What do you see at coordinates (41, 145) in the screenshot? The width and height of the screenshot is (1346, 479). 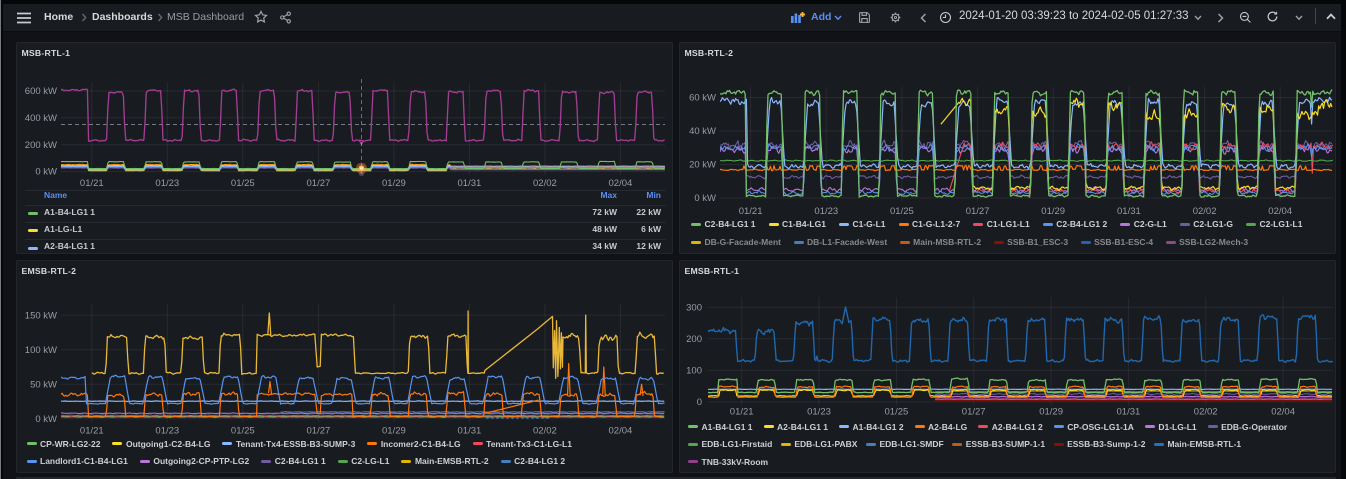 I see `svg-text: 200 kW` at bounding box center [41, 145].